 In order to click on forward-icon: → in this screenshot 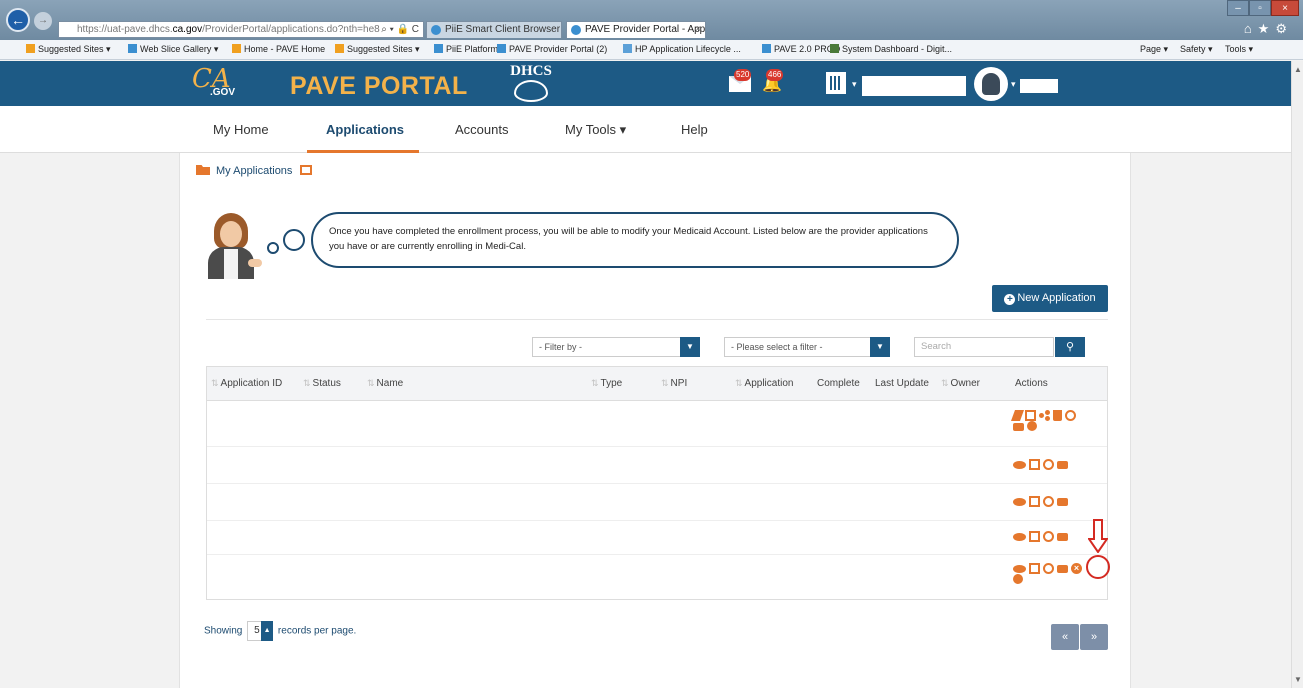, I will do `click(43, 21)`.